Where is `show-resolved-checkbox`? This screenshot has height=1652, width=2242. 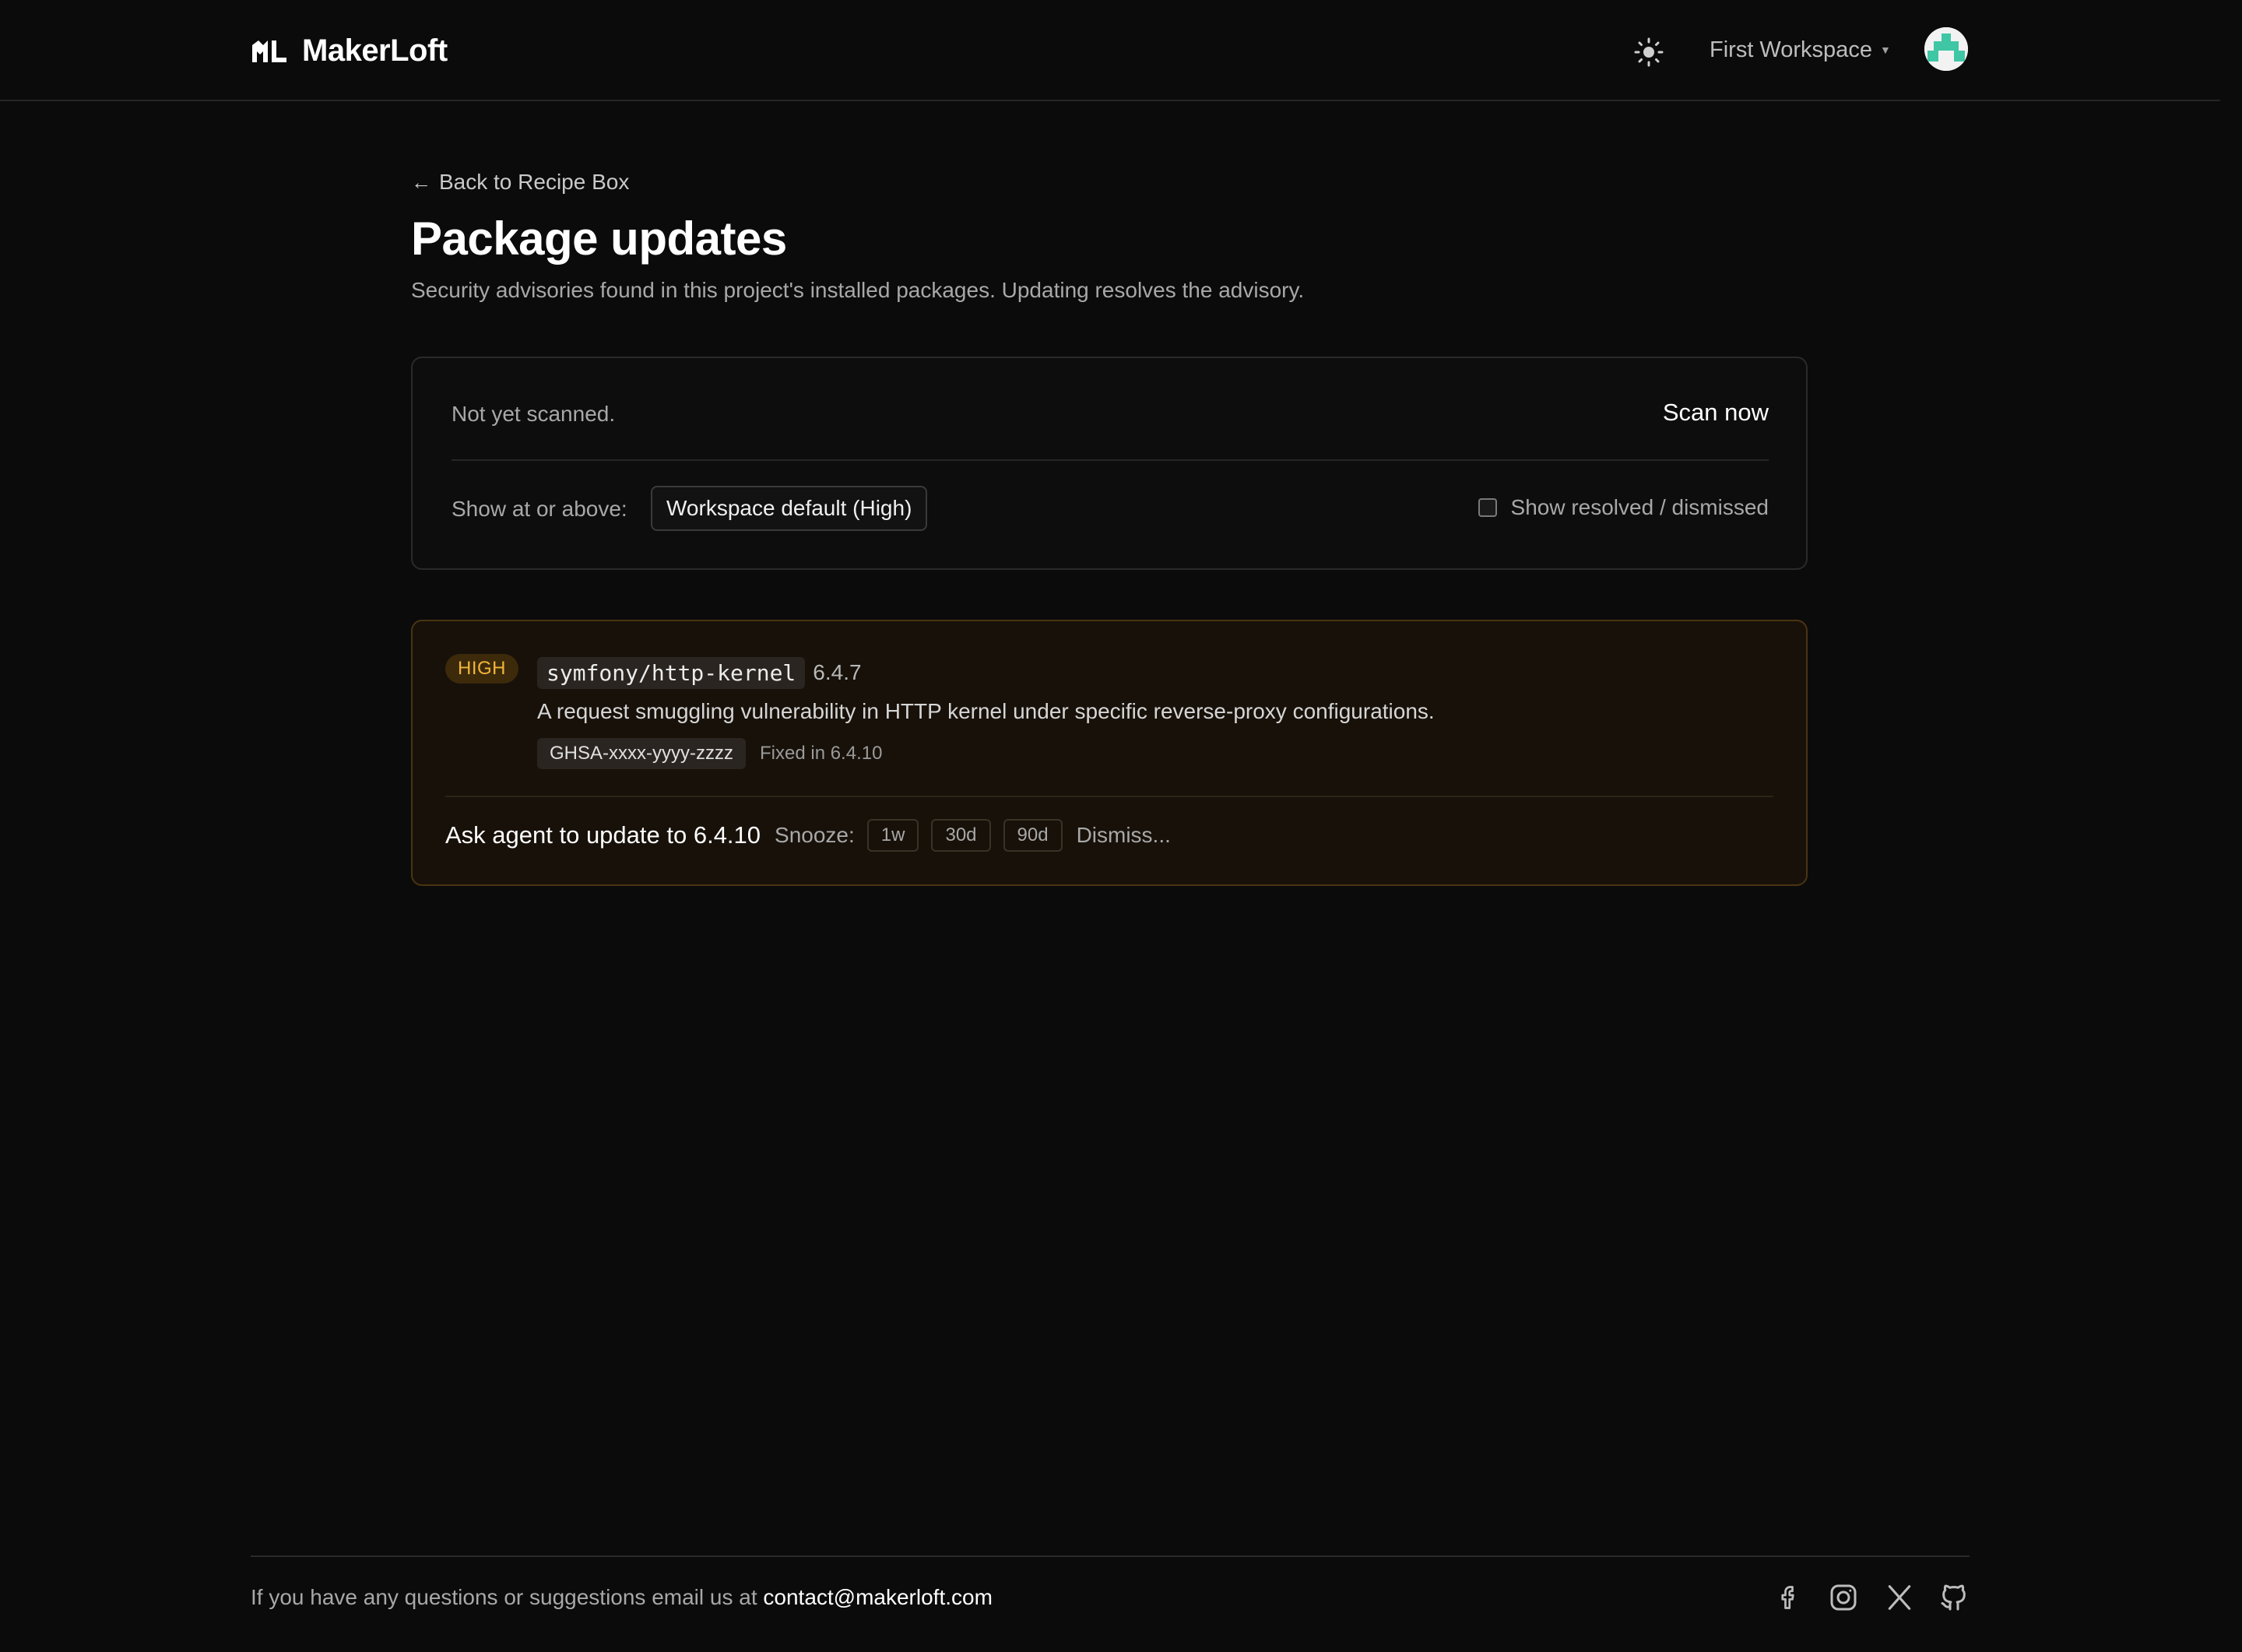
show-resolved-checkbox is located at coordinates (1487, 507).